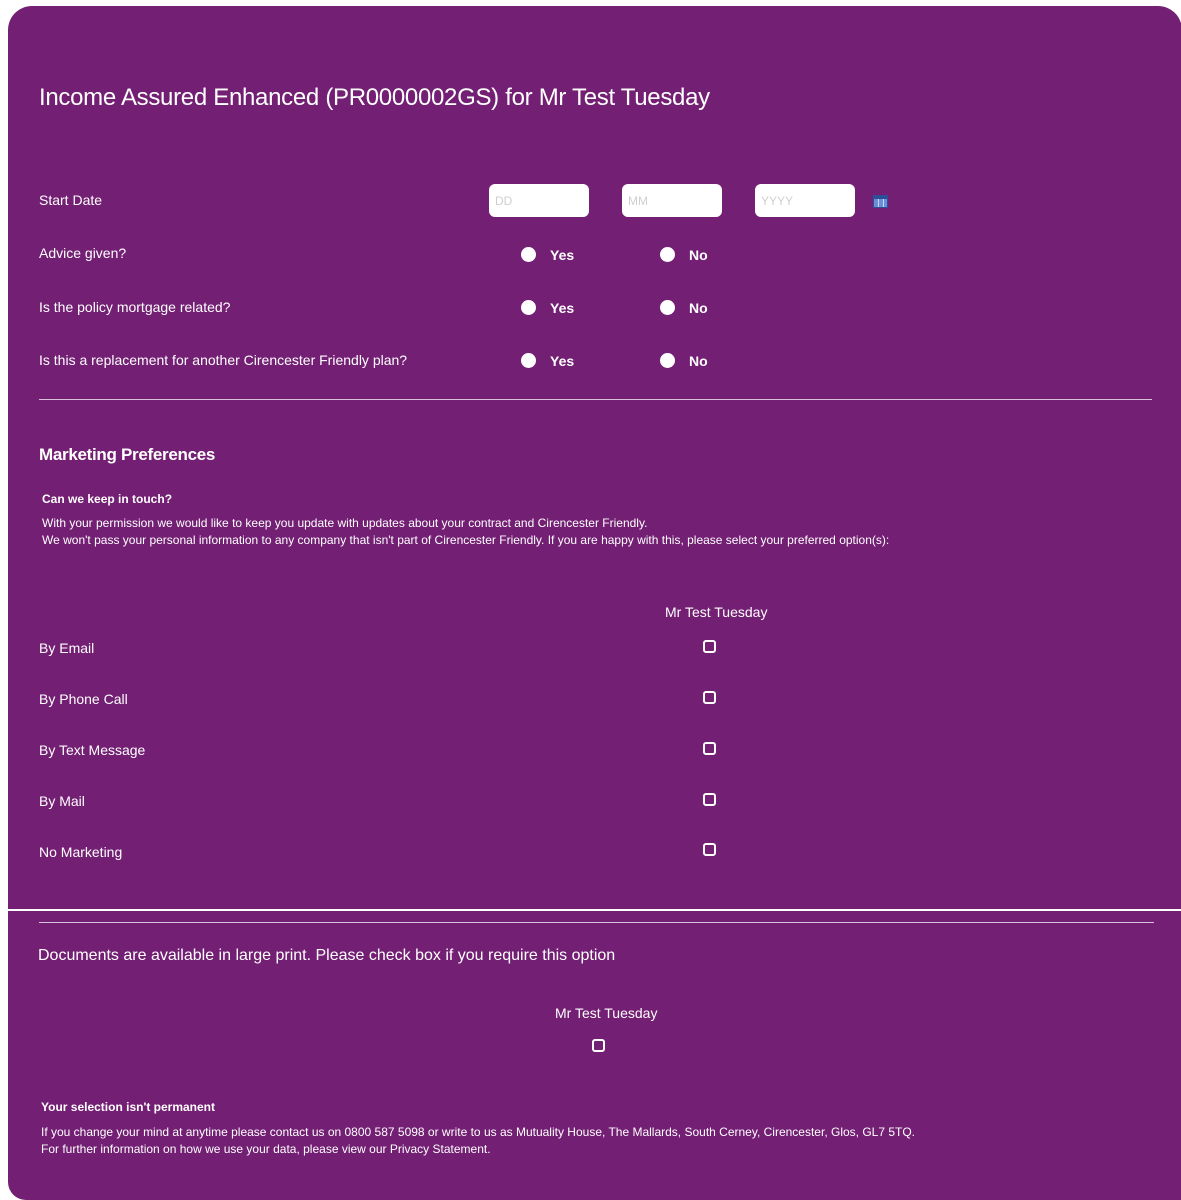 The width and height of the screenshot is (1181, 1200). I want to click on start-date-label: Start Date, so click(71, 200).